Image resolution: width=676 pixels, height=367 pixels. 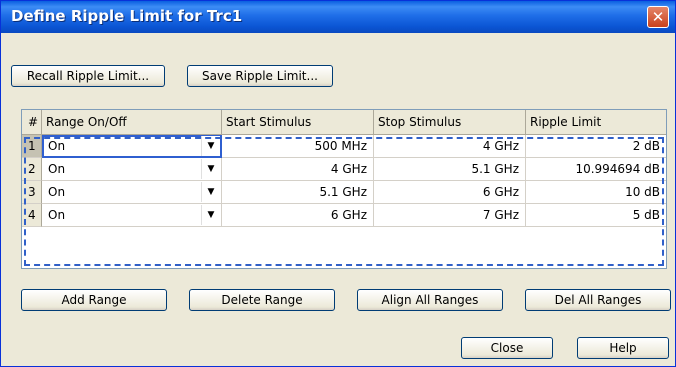 I want to click on close-icon: ✕, so click(x=658, y=17).